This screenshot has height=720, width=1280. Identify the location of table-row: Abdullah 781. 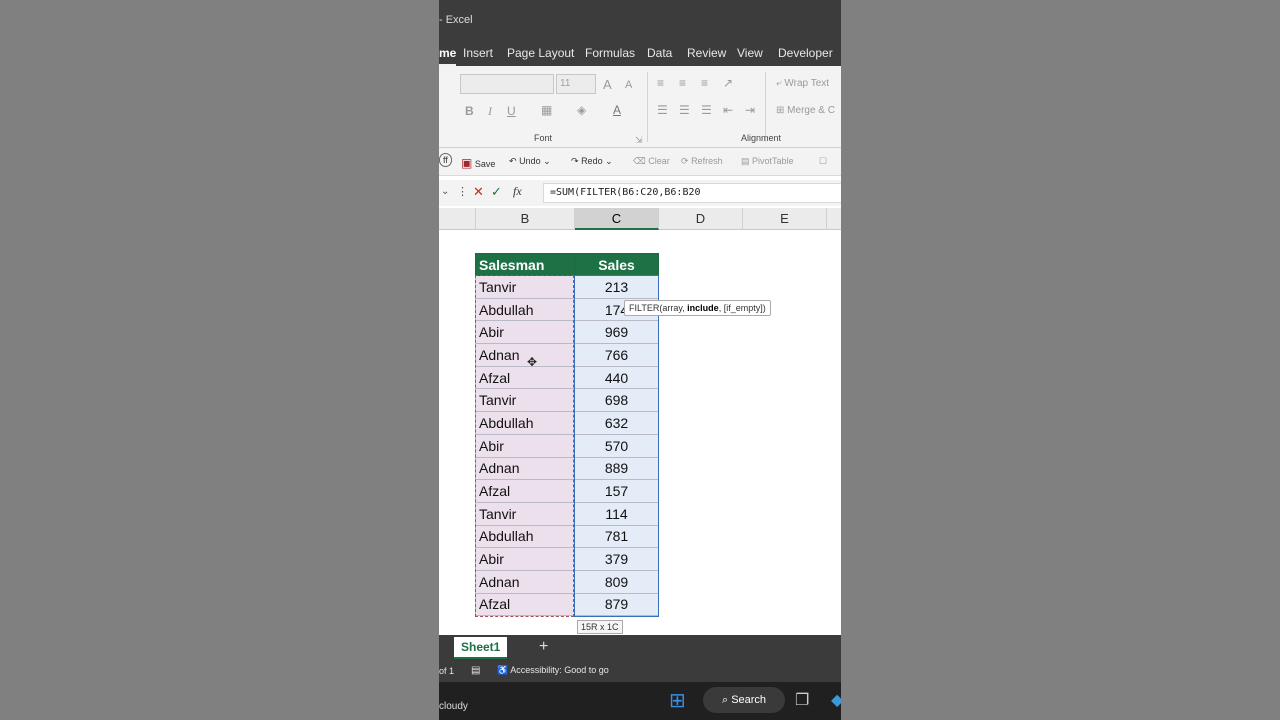
(567, 536).